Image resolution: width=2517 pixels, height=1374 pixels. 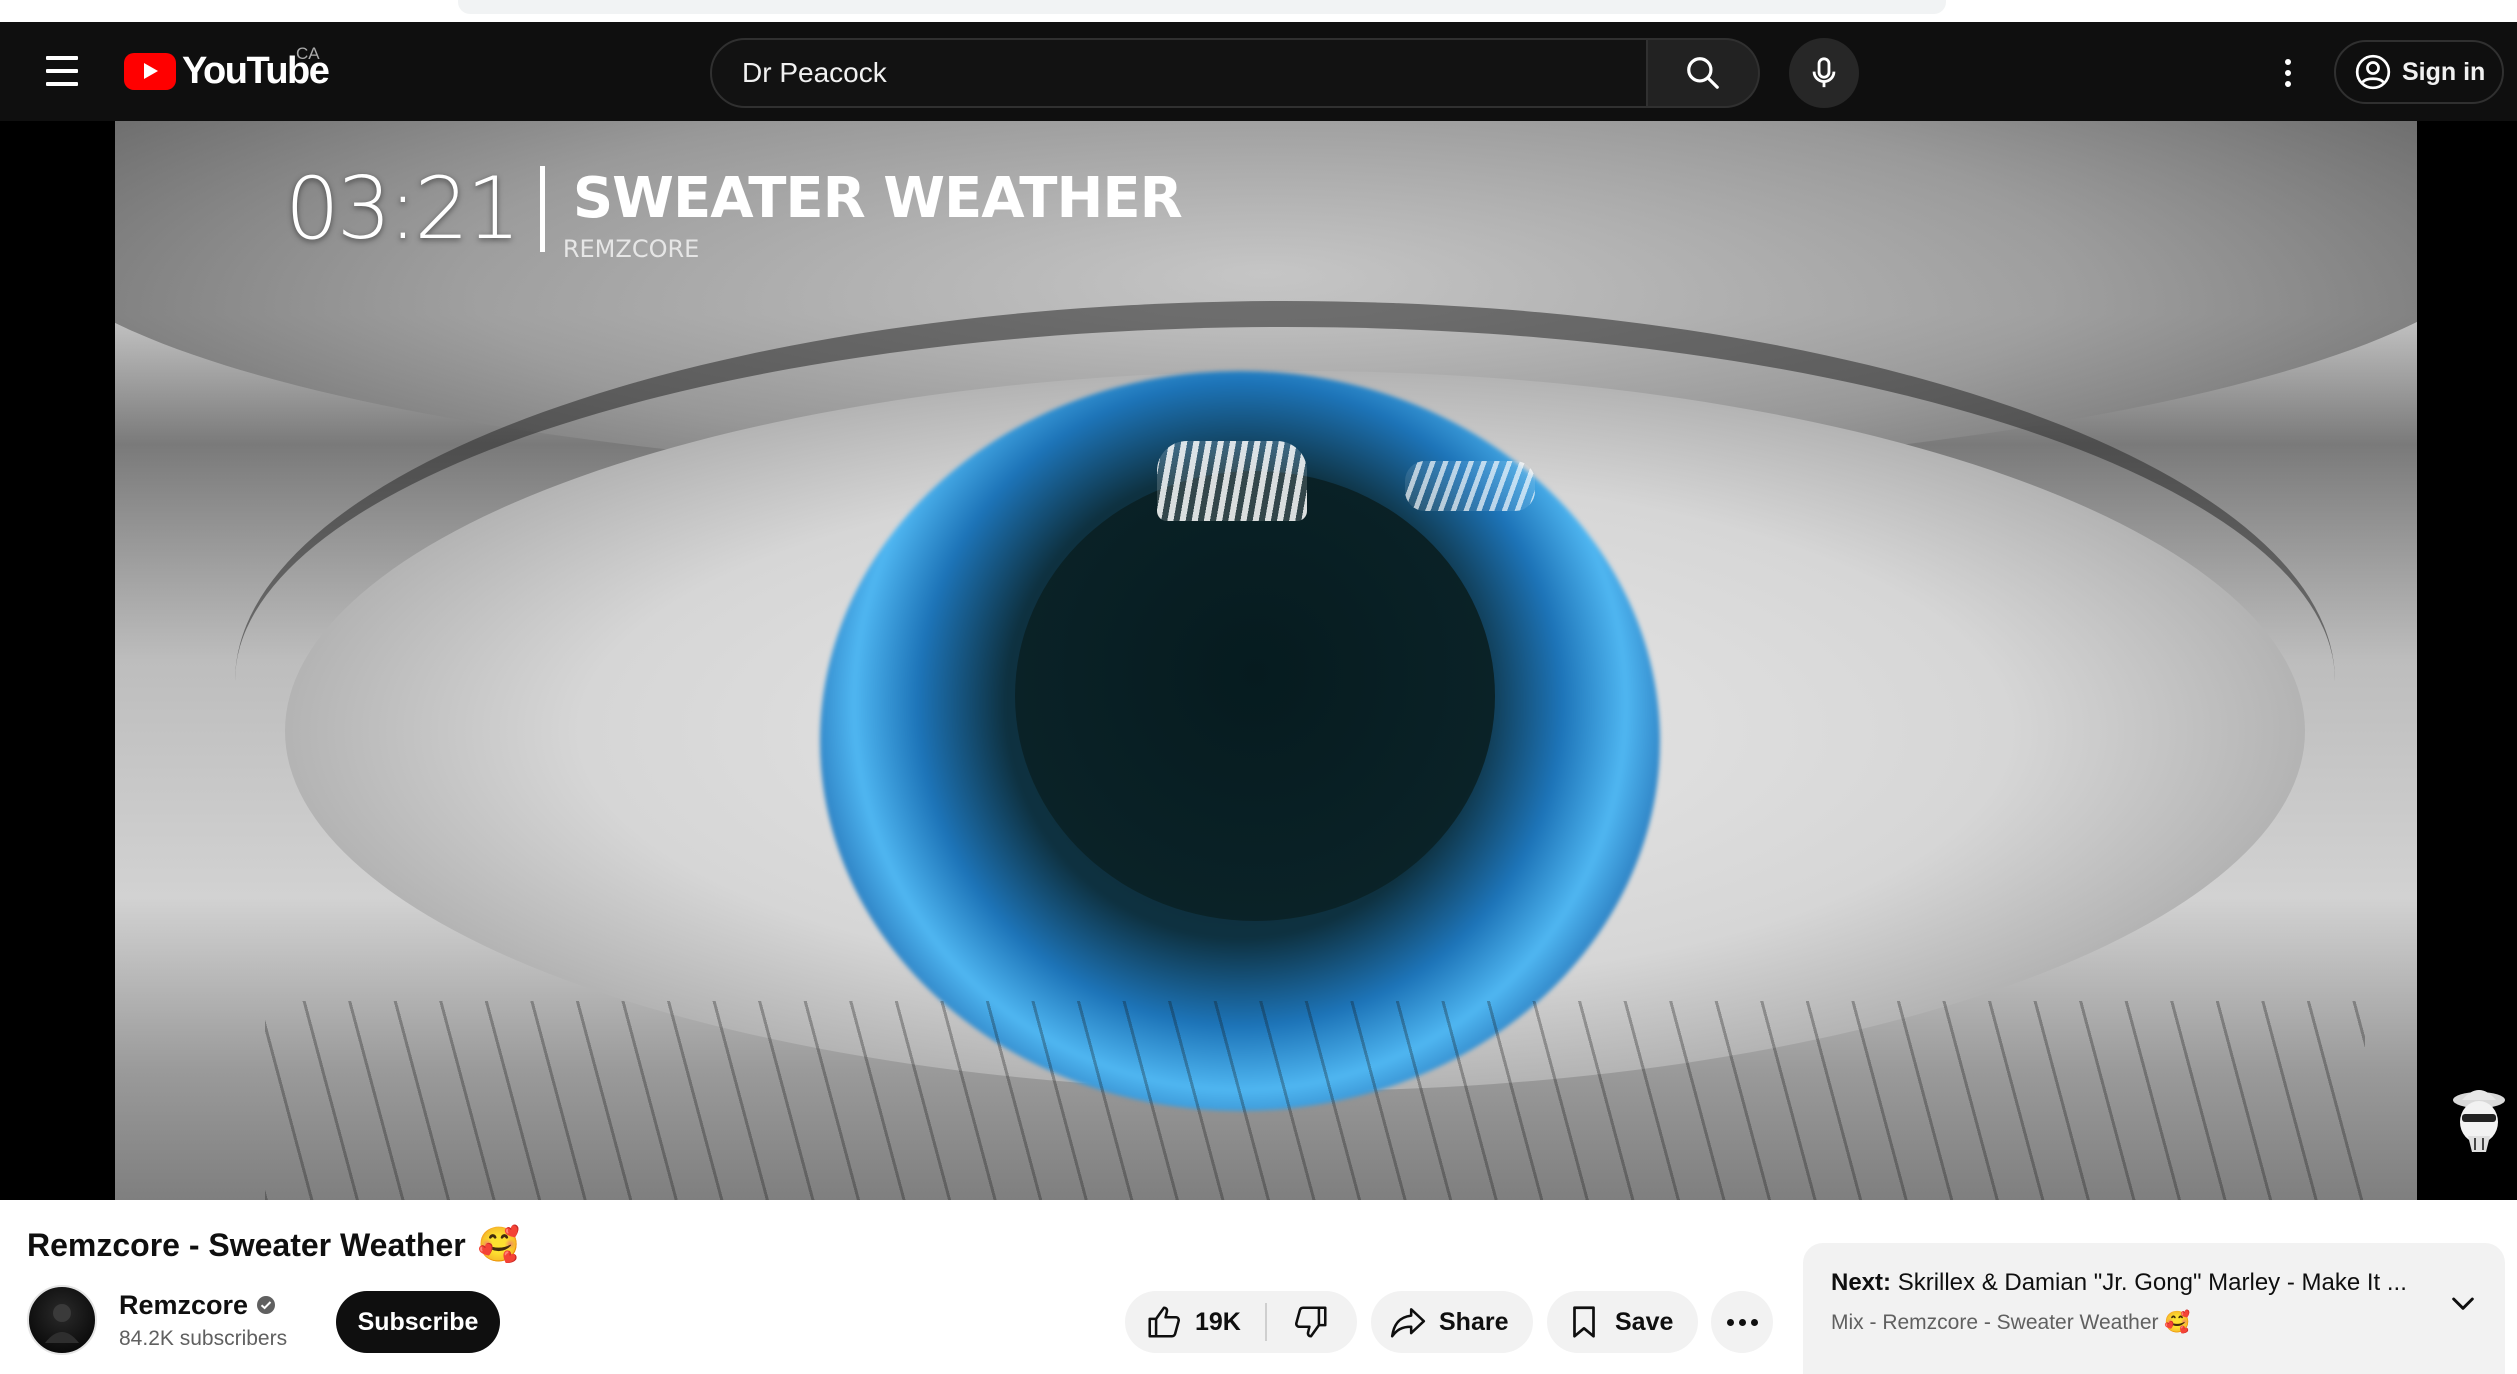 I want to click on browser-chrome-strip, so click(x=1258, y=11).